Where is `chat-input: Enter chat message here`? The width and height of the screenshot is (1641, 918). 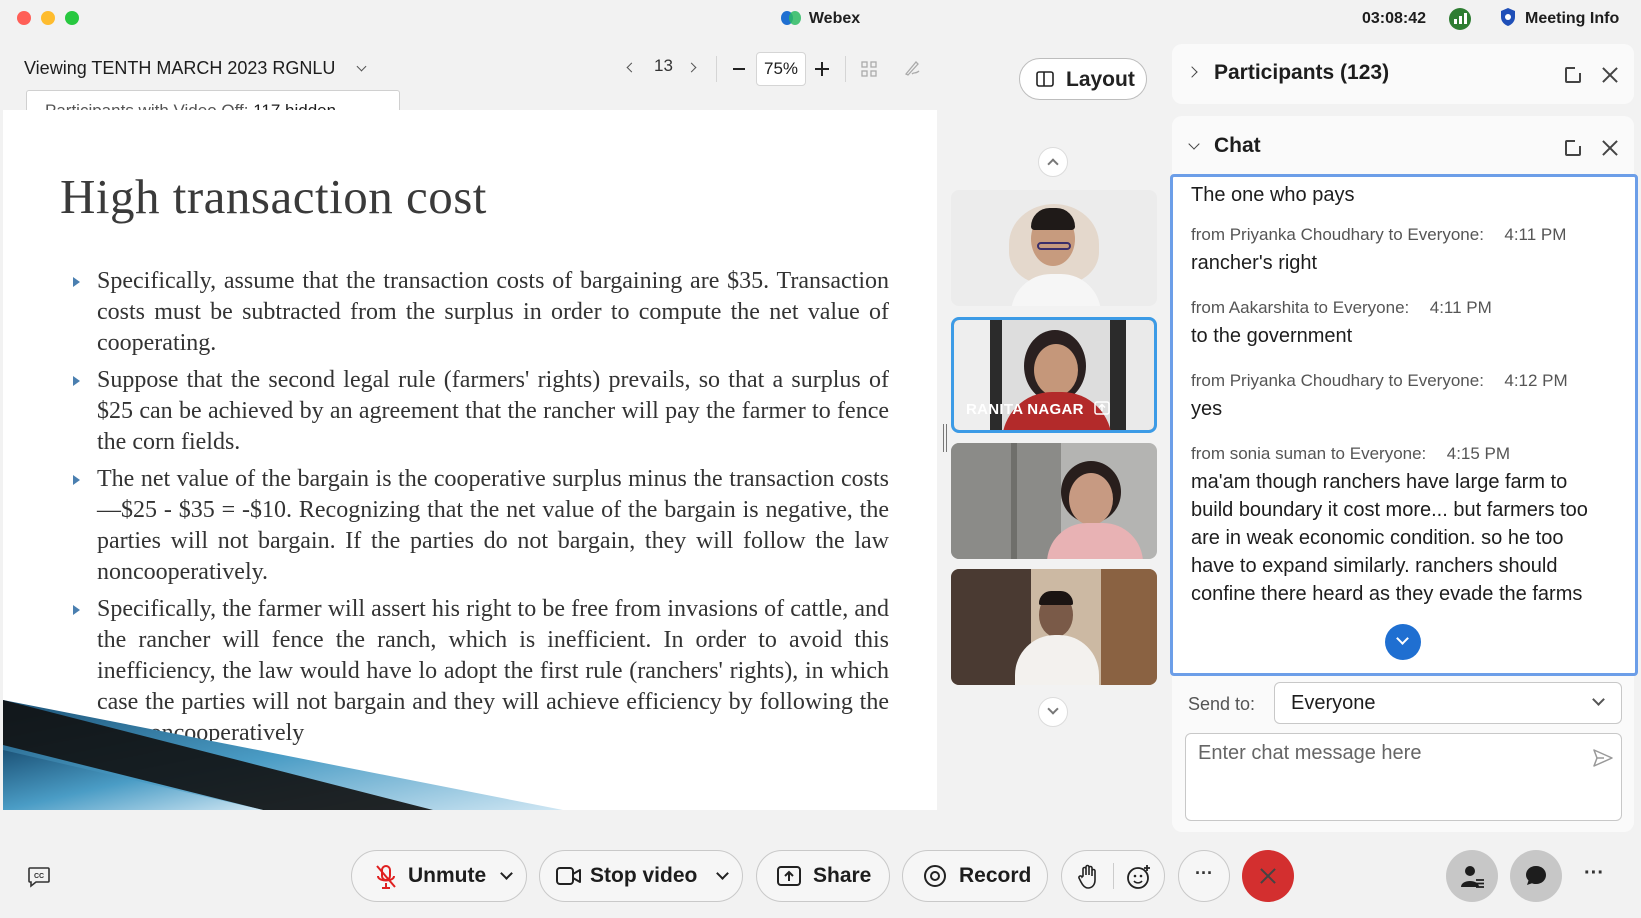
chat-input: Enter chat message here is located at coordinates (1403, 777).